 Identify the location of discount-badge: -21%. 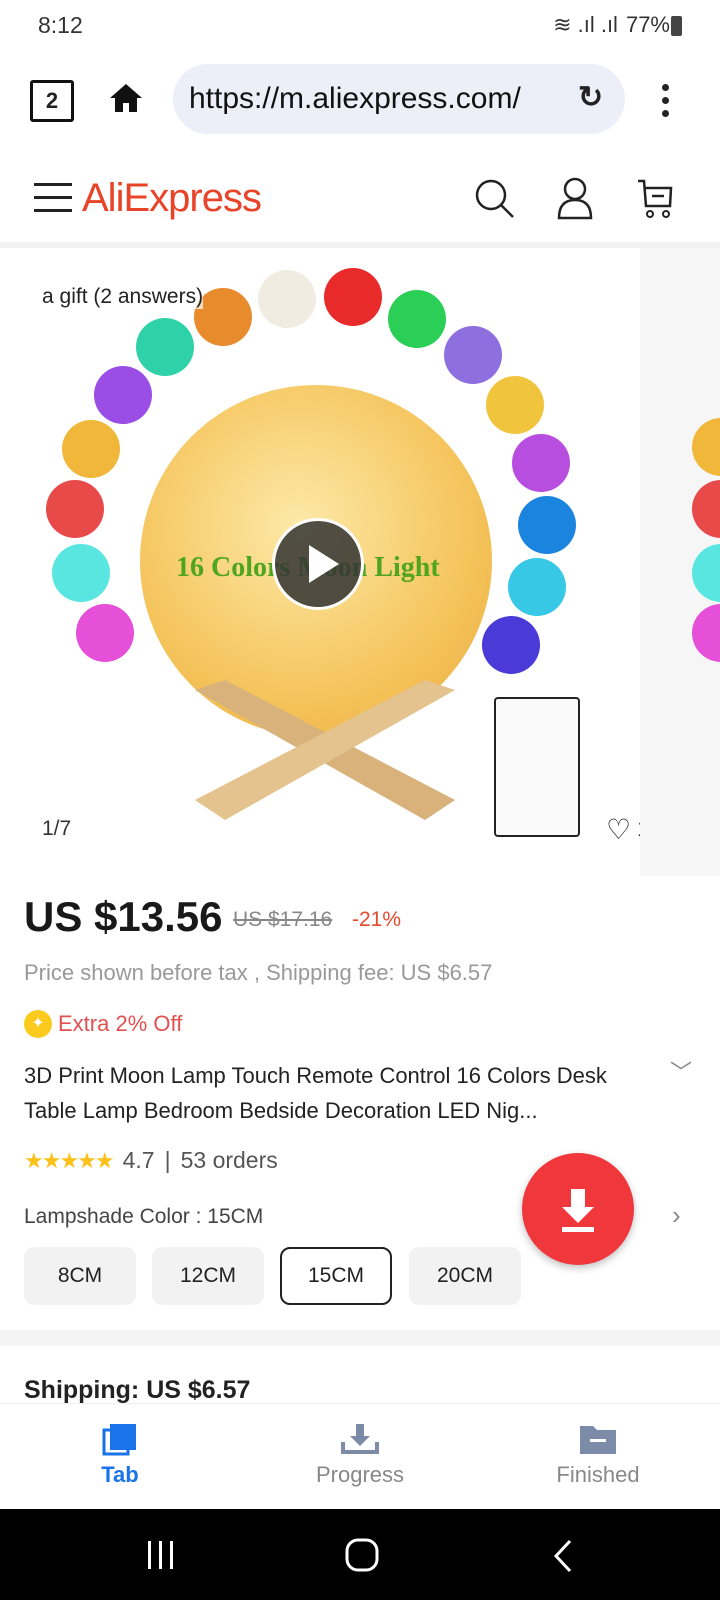
(377, 919).